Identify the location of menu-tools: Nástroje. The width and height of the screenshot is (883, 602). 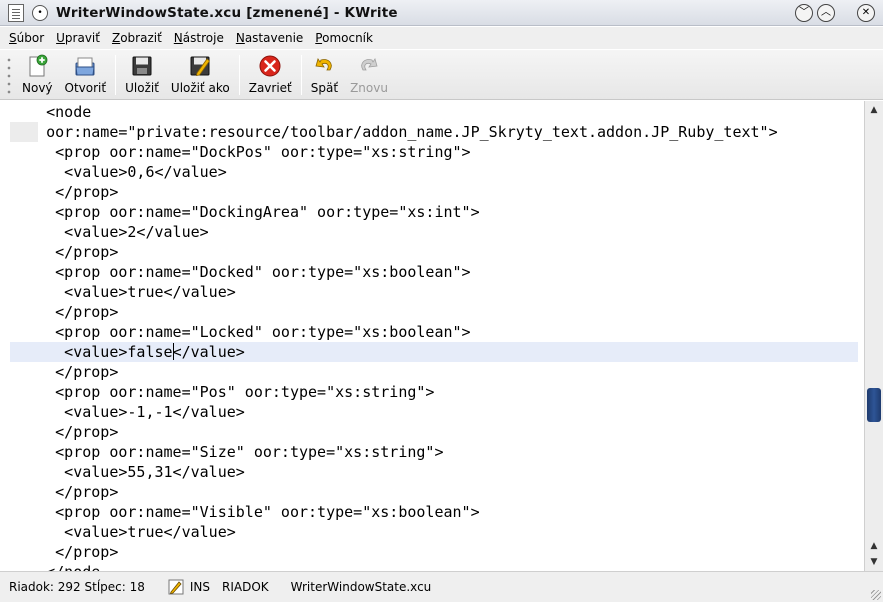
(199, 38).